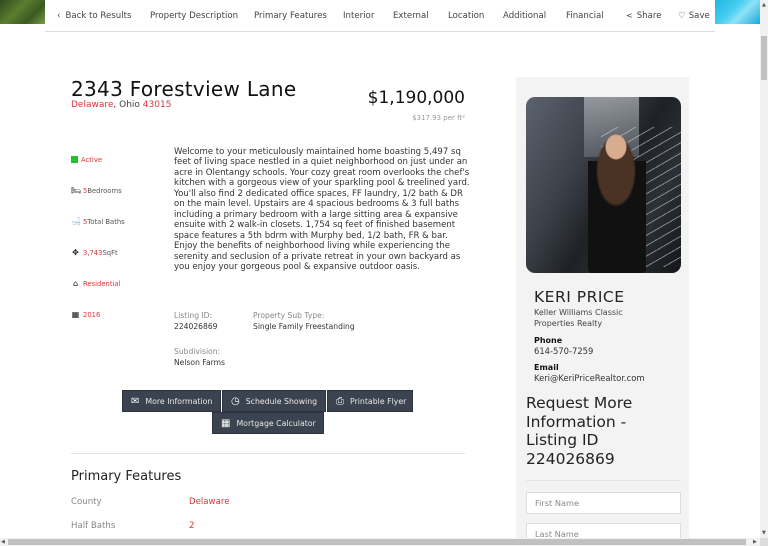  I want to click on horizontal-scrollbar: ◀ ▶, so click(380, 542).